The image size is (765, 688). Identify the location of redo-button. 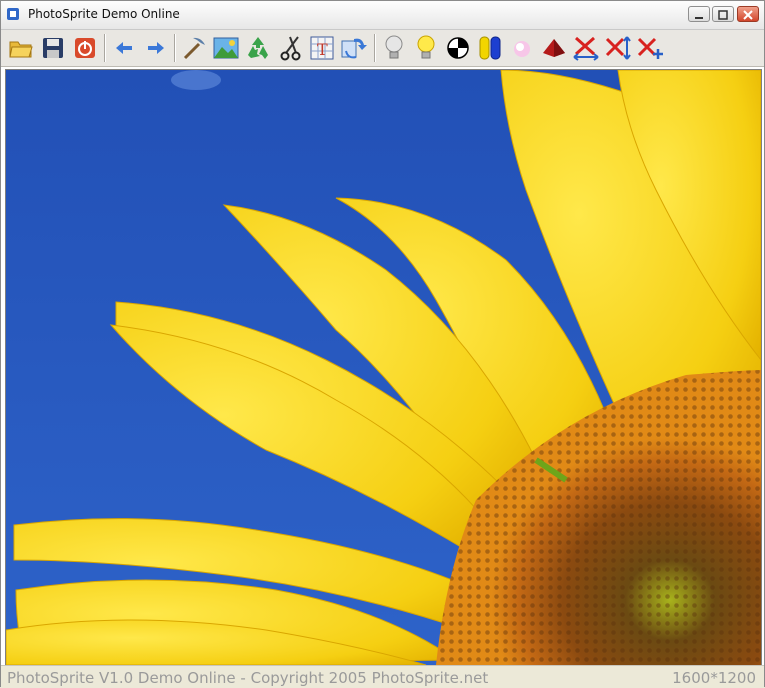
(156, 48).